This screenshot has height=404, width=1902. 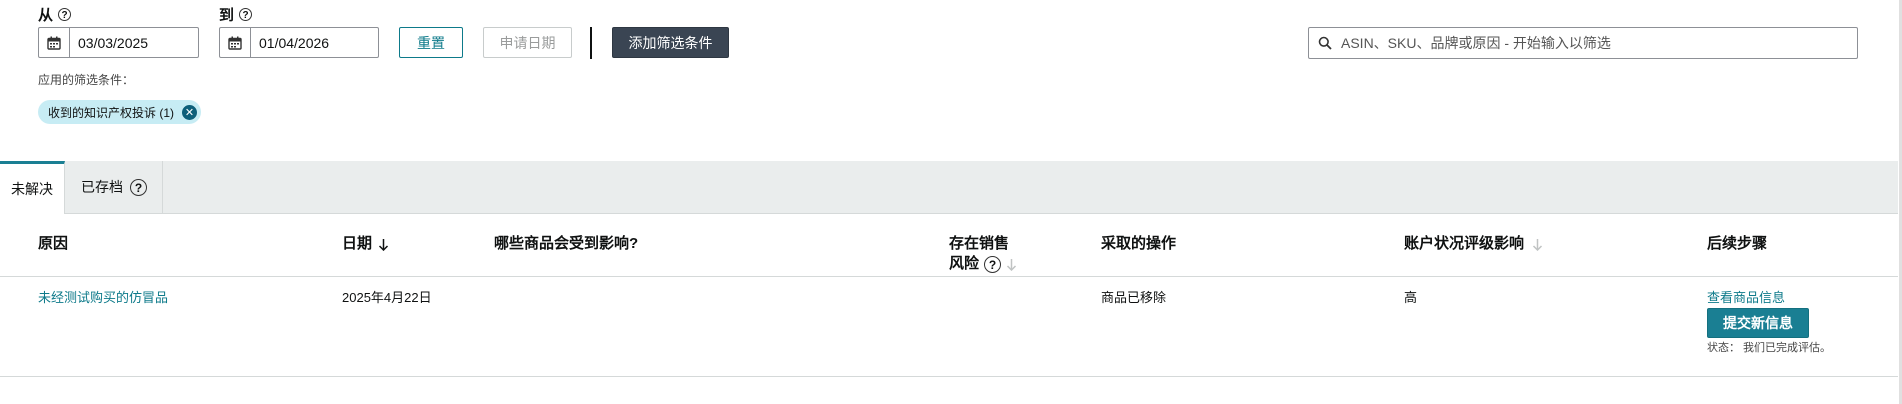 I want to click on submit-new-info-button: 提交新信息, so click(x=1758, y=323).